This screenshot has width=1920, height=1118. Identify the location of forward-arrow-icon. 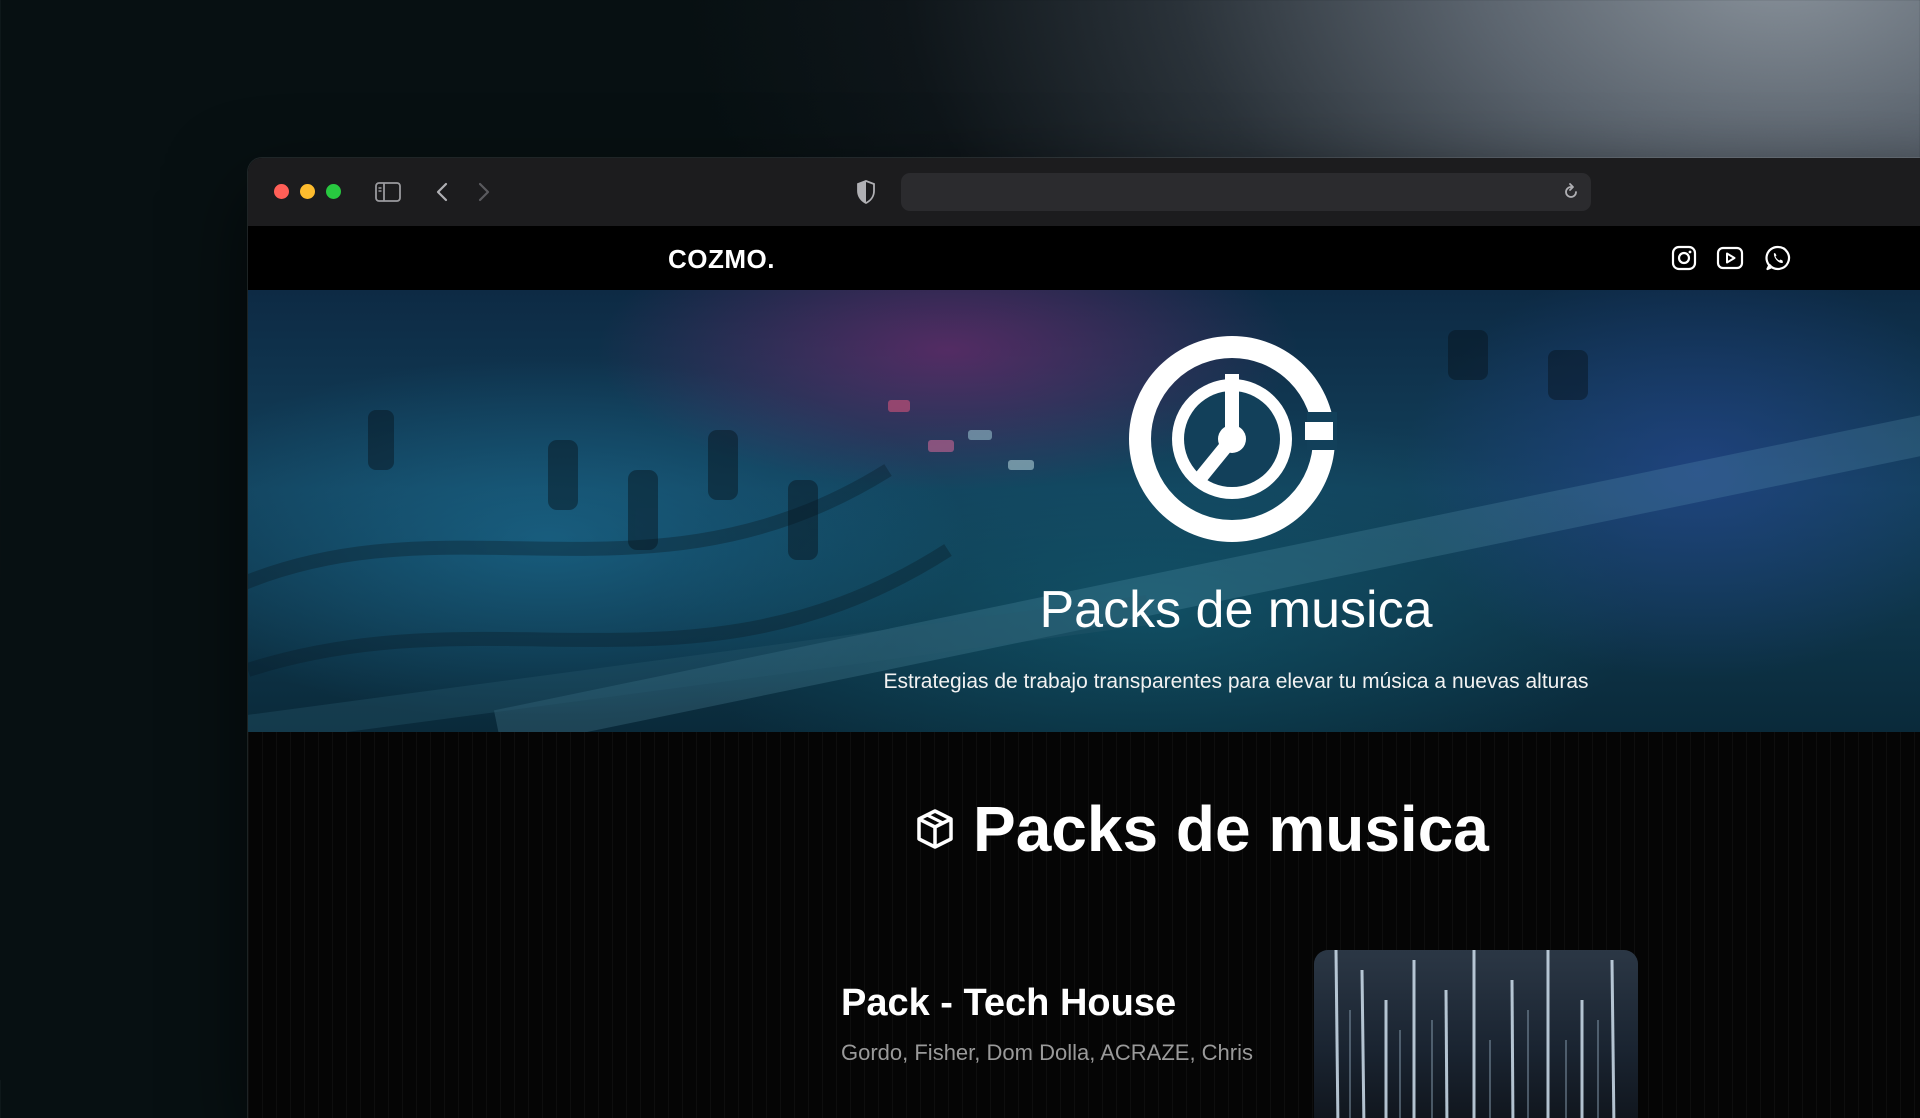
(484, 192).